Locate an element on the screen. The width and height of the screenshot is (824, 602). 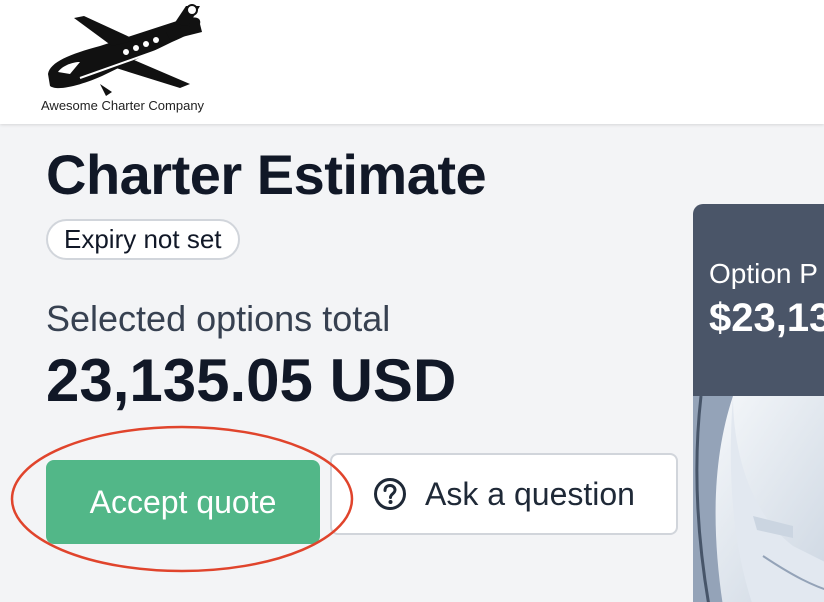
option-card-price: $23,13 is located at coordinates (766, 318).